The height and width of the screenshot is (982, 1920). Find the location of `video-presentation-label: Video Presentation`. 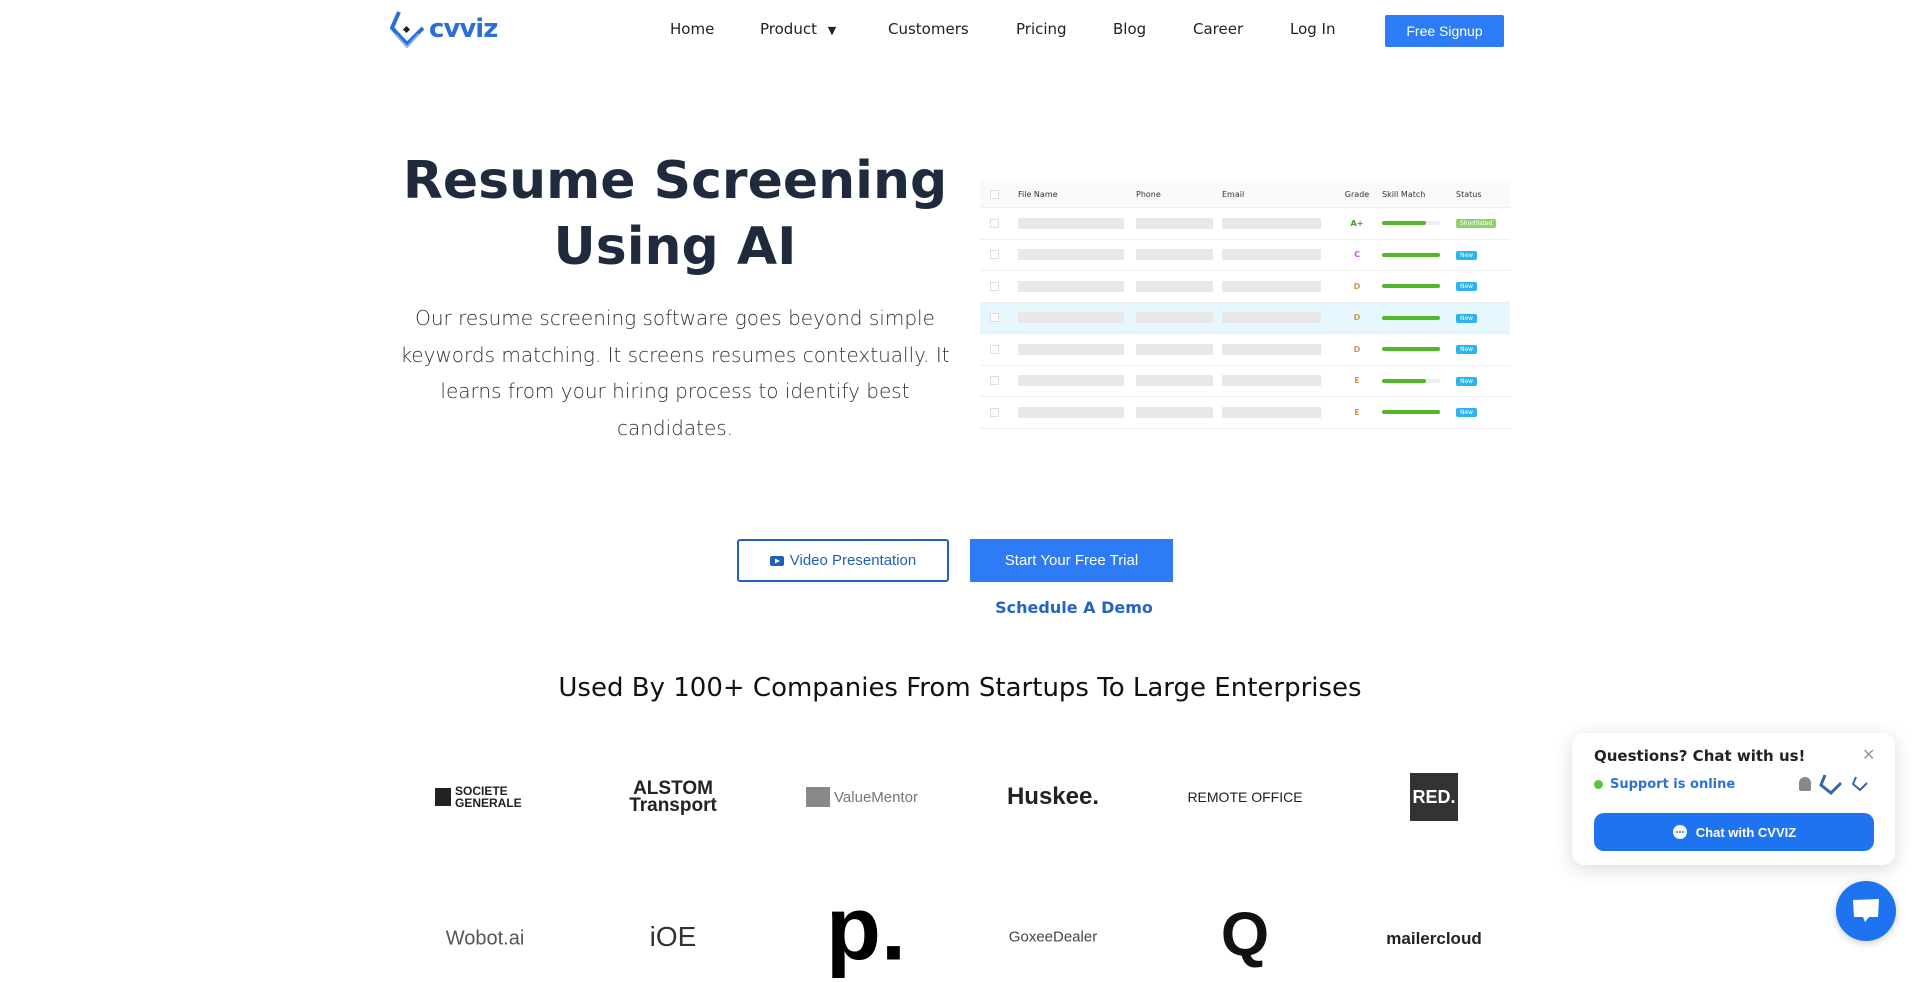

video-presentation-label: Video Presentation is located at coordinates (853, 560).